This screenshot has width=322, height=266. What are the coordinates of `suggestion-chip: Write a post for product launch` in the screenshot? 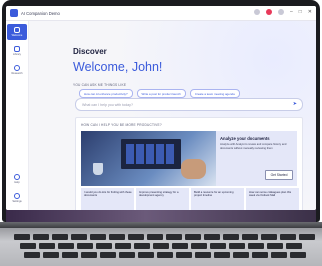 It's located at (161, 93).